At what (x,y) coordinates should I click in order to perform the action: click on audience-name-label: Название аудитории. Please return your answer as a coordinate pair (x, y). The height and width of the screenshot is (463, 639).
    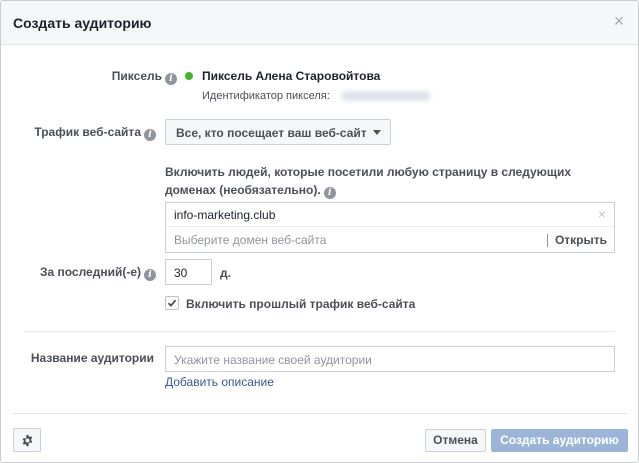
    Looking at the image, I should click on (92, 358).